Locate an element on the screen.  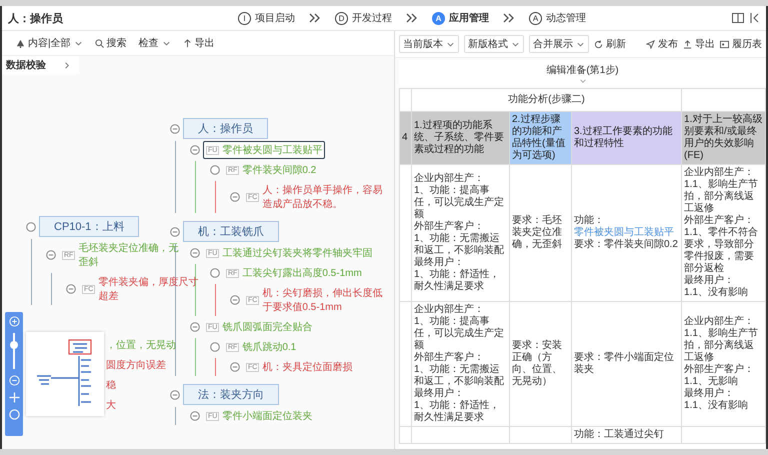
step-tab: A 应用管理 is located at coordinates (460, 18).